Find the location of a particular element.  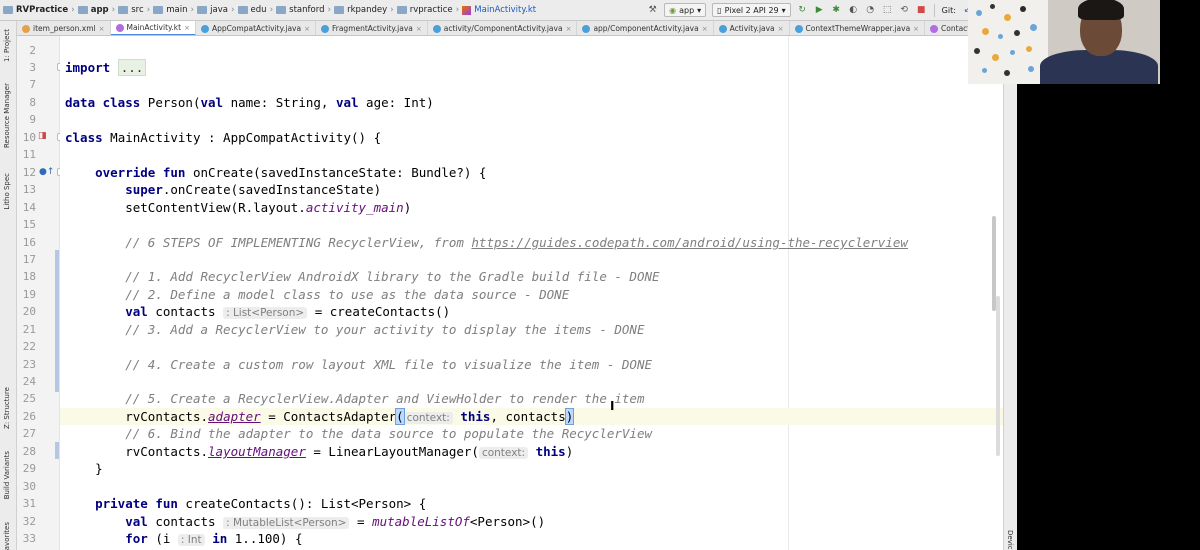

breadcrumb-project: RVPractice is located at coordinates (35, 10).